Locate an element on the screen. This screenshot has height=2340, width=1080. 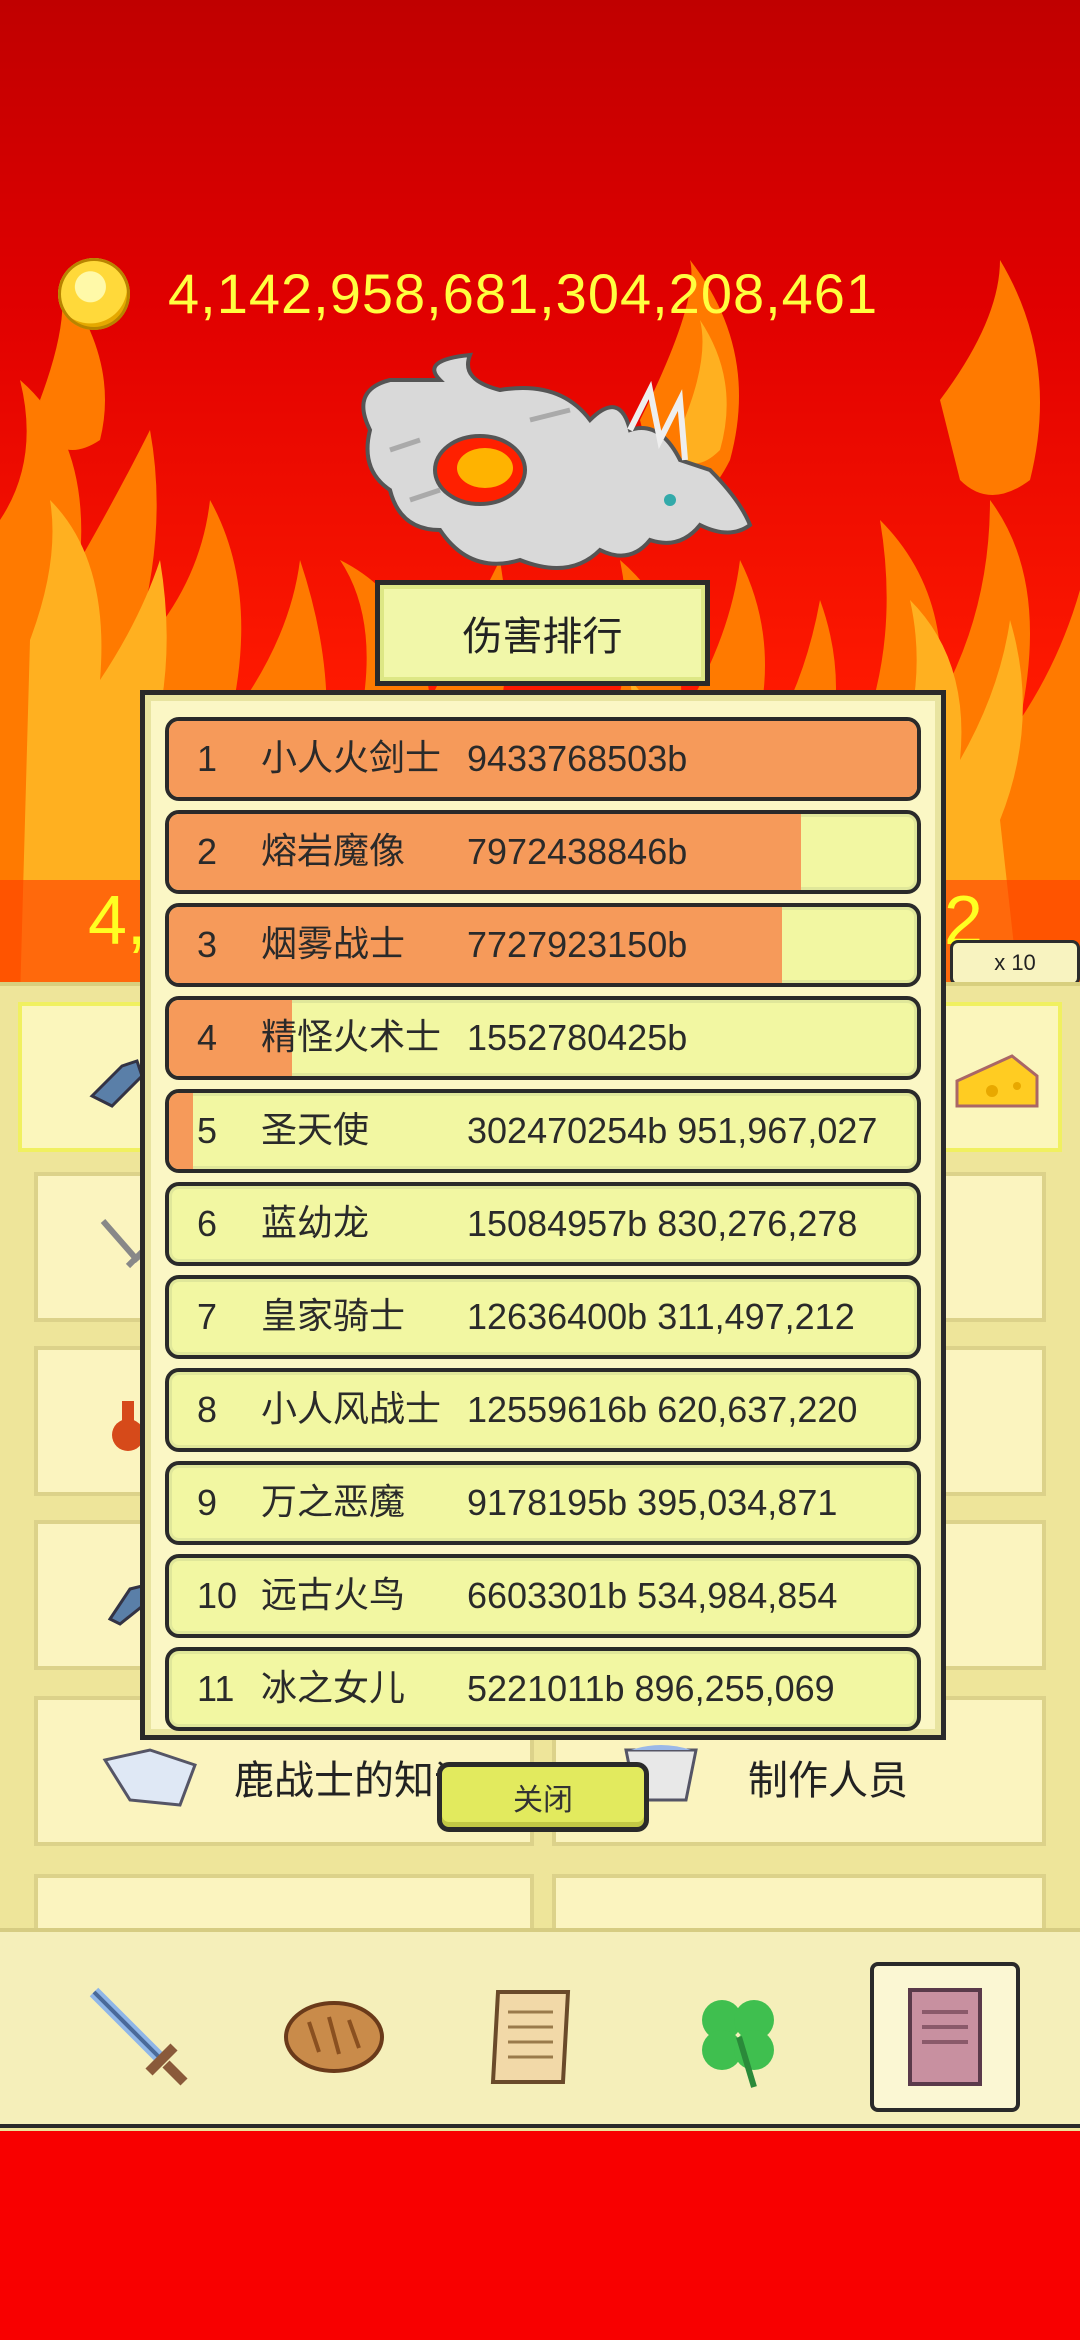
rank-row: 5 圣天使 302470254b 951,967,027 is located at coordinates (543, 1131).